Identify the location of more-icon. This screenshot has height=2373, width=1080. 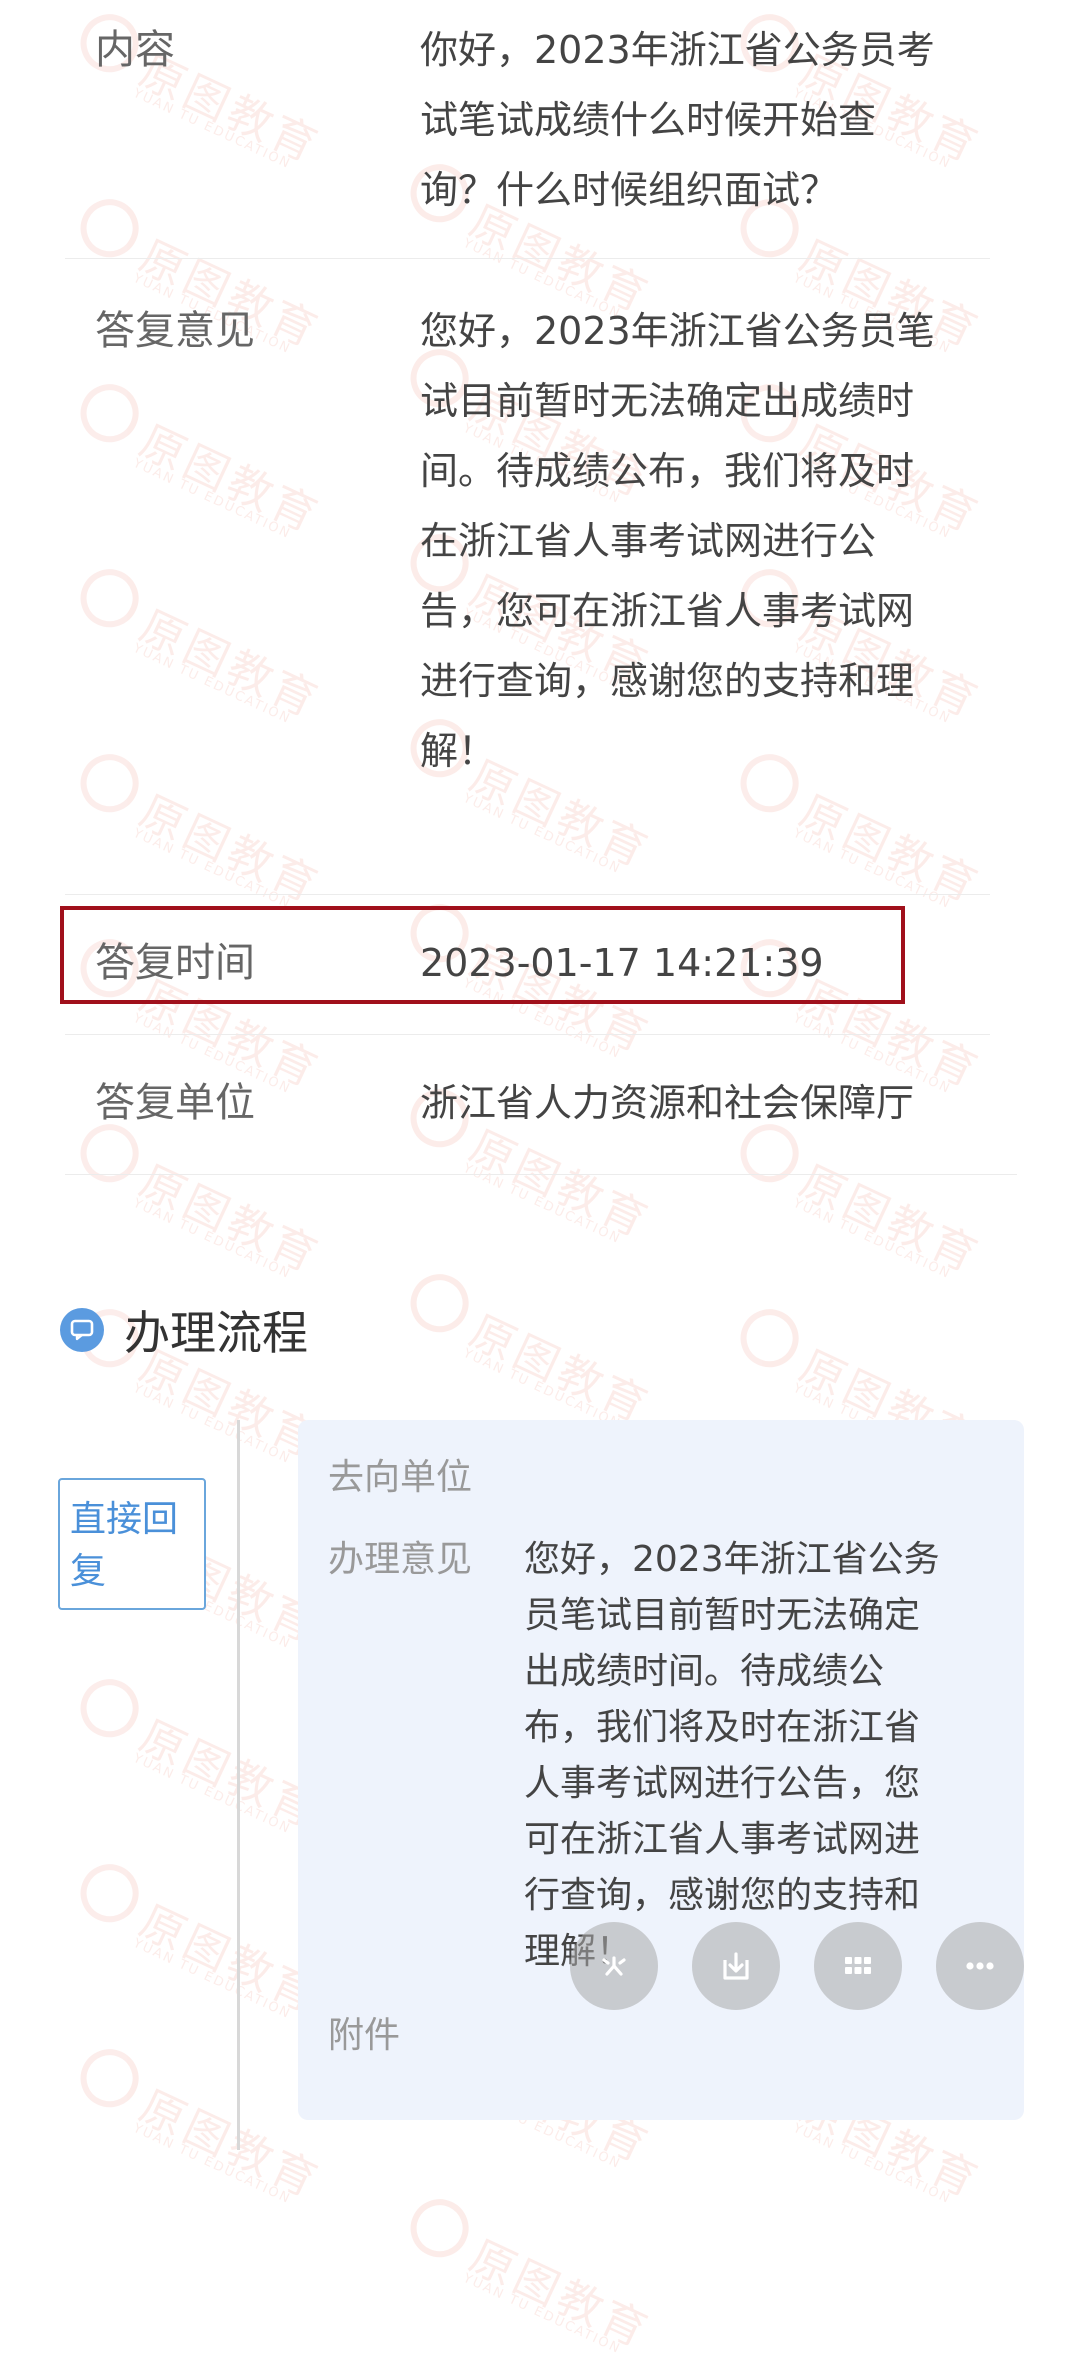
(980, 1966).